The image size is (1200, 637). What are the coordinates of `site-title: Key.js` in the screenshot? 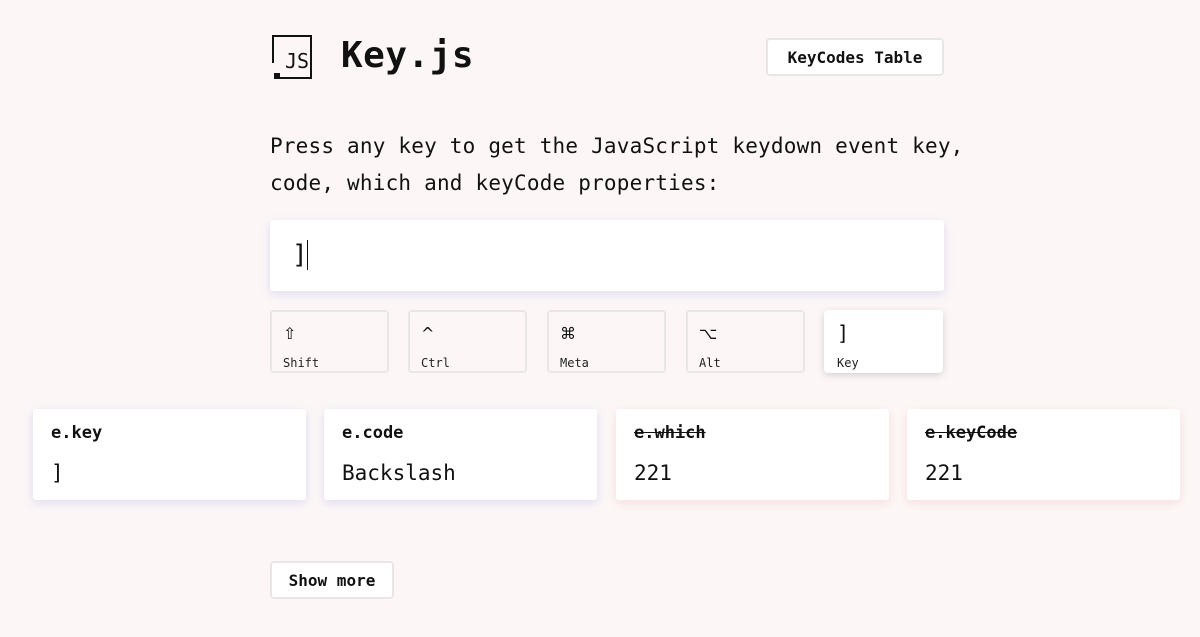 It's located at (407, 56).